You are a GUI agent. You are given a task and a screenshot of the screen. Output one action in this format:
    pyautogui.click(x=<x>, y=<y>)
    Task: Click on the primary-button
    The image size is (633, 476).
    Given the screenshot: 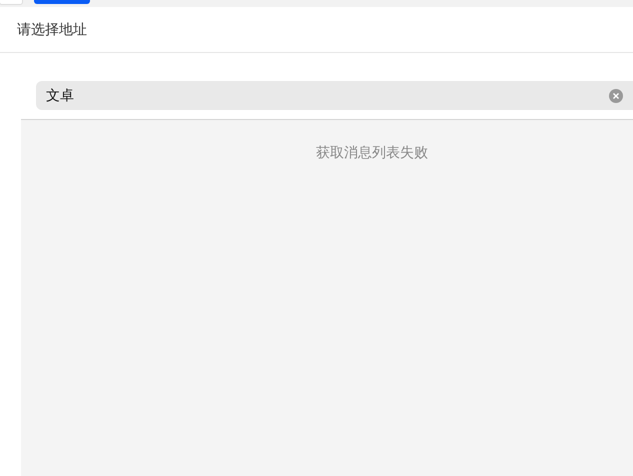 What is the action you would take?
    pyautogui.click(x=62, y=2)
    